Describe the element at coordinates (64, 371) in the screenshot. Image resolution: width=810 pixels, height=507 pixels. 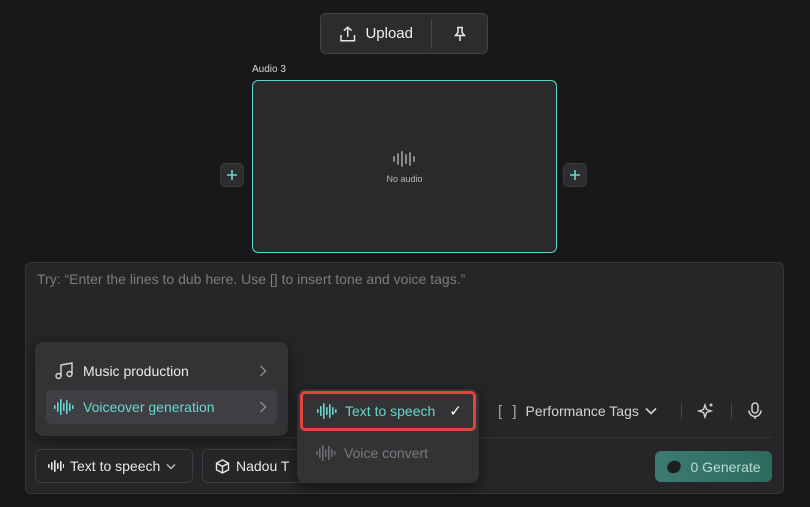
I see `music-note-icon` at that location.